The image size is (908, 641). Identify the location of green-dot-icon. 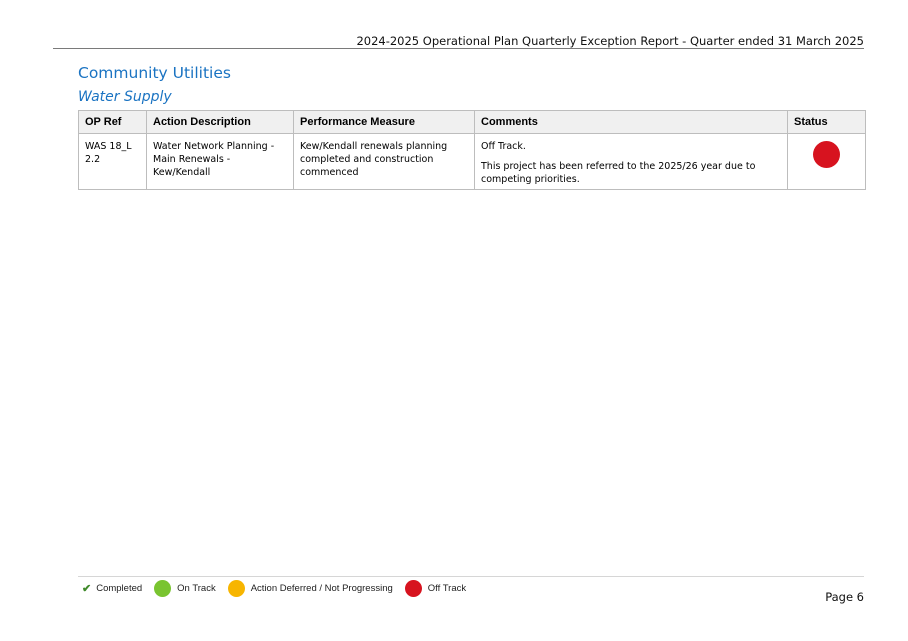
(163, 588).